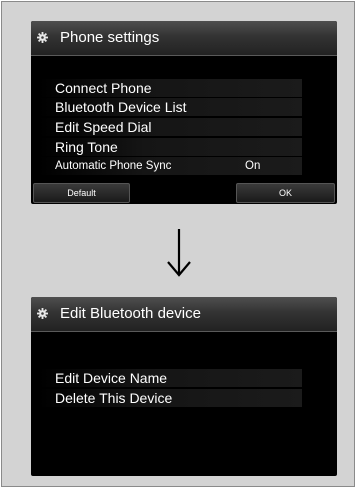  What do you see at coordinates (130, 313) in the screenshot?
I see `screen-title: Edit Bluetooth device` at bounding box center [130, 313].